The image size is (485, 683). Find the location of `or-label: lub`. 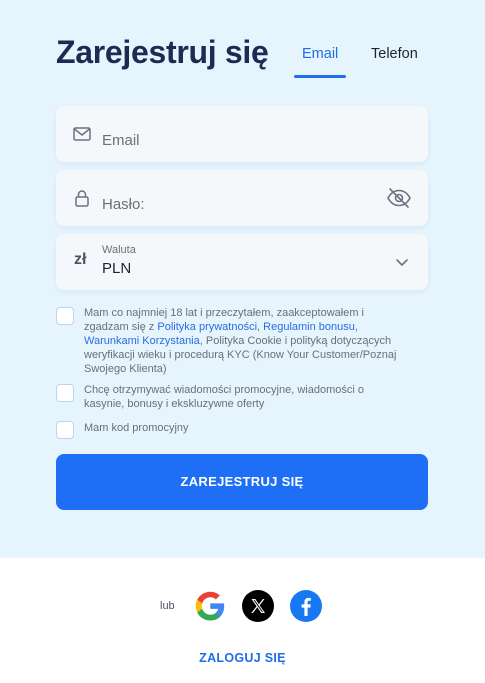

or-label: lub is located at coordinates (167, 606).